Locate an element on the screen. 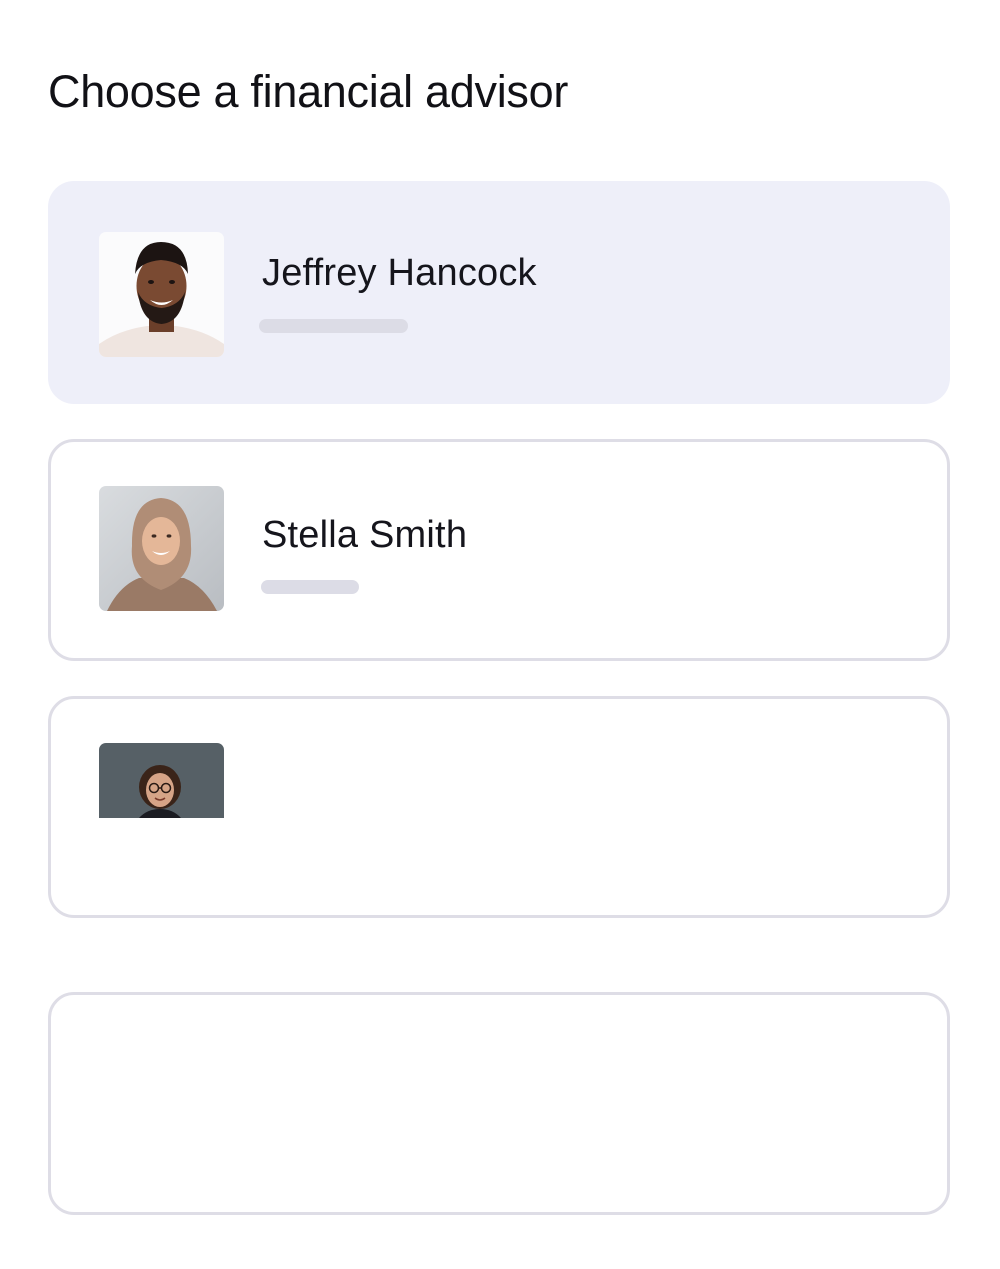 Image resolution: width=1000 pixels, height=1269 pixels. advisor-name: Jeffrey Hancock is located at coordinates (399, 273).